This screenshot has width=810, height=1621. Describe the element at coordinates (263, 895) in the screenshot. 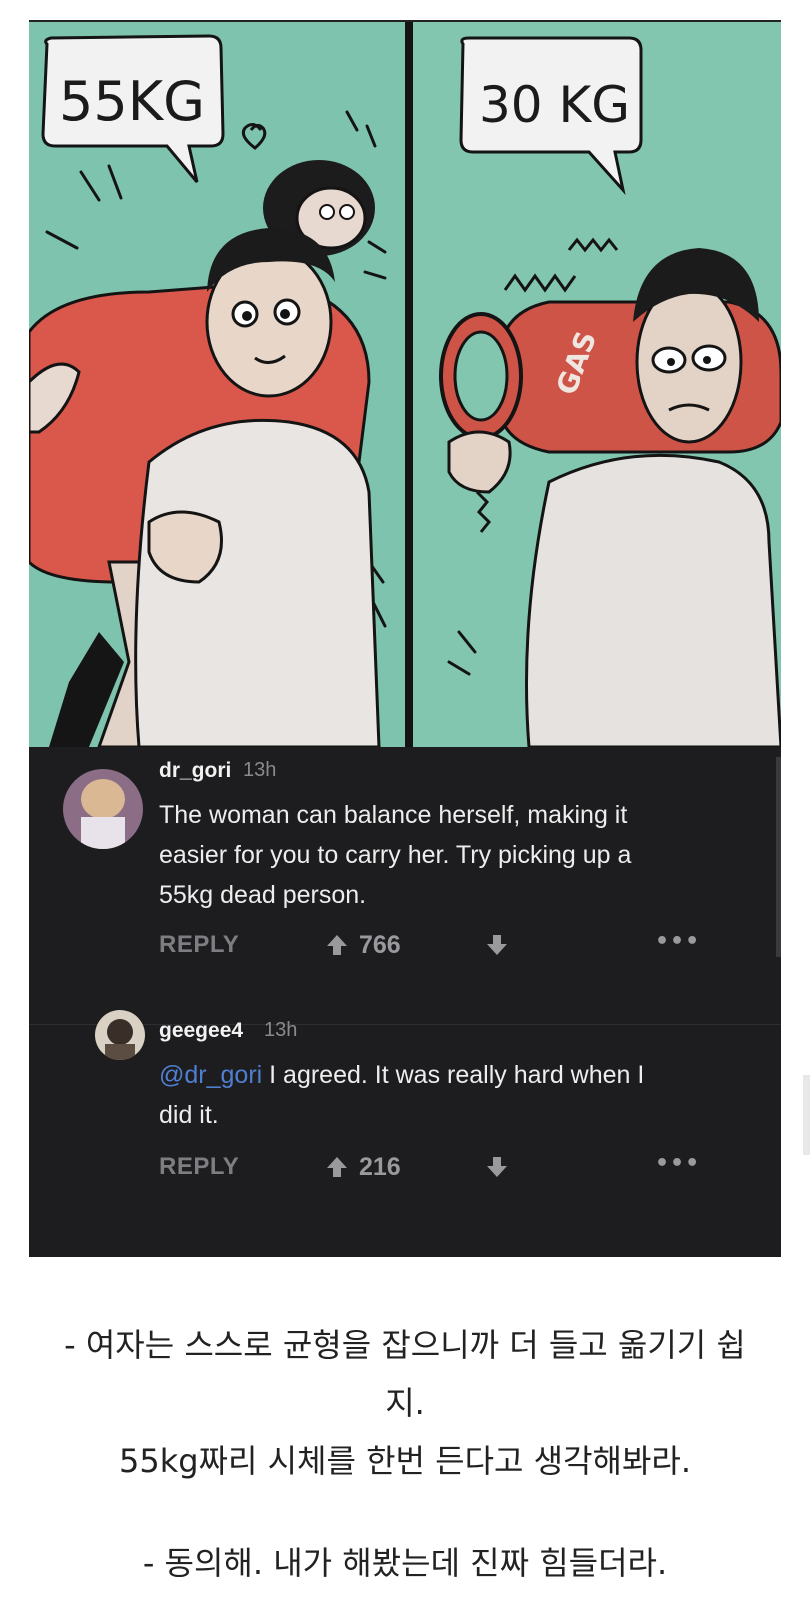

I see `comment-line: 55kg dead person.` at that location.